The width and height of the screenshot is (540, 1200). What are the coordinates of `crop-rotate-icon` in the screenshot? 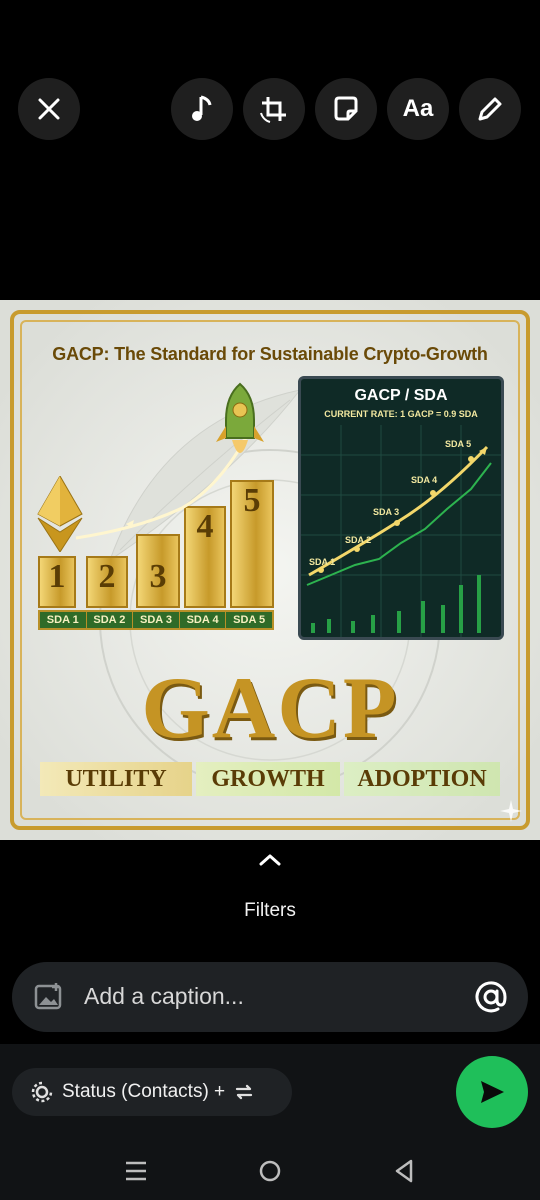 It's located at (273, 110).